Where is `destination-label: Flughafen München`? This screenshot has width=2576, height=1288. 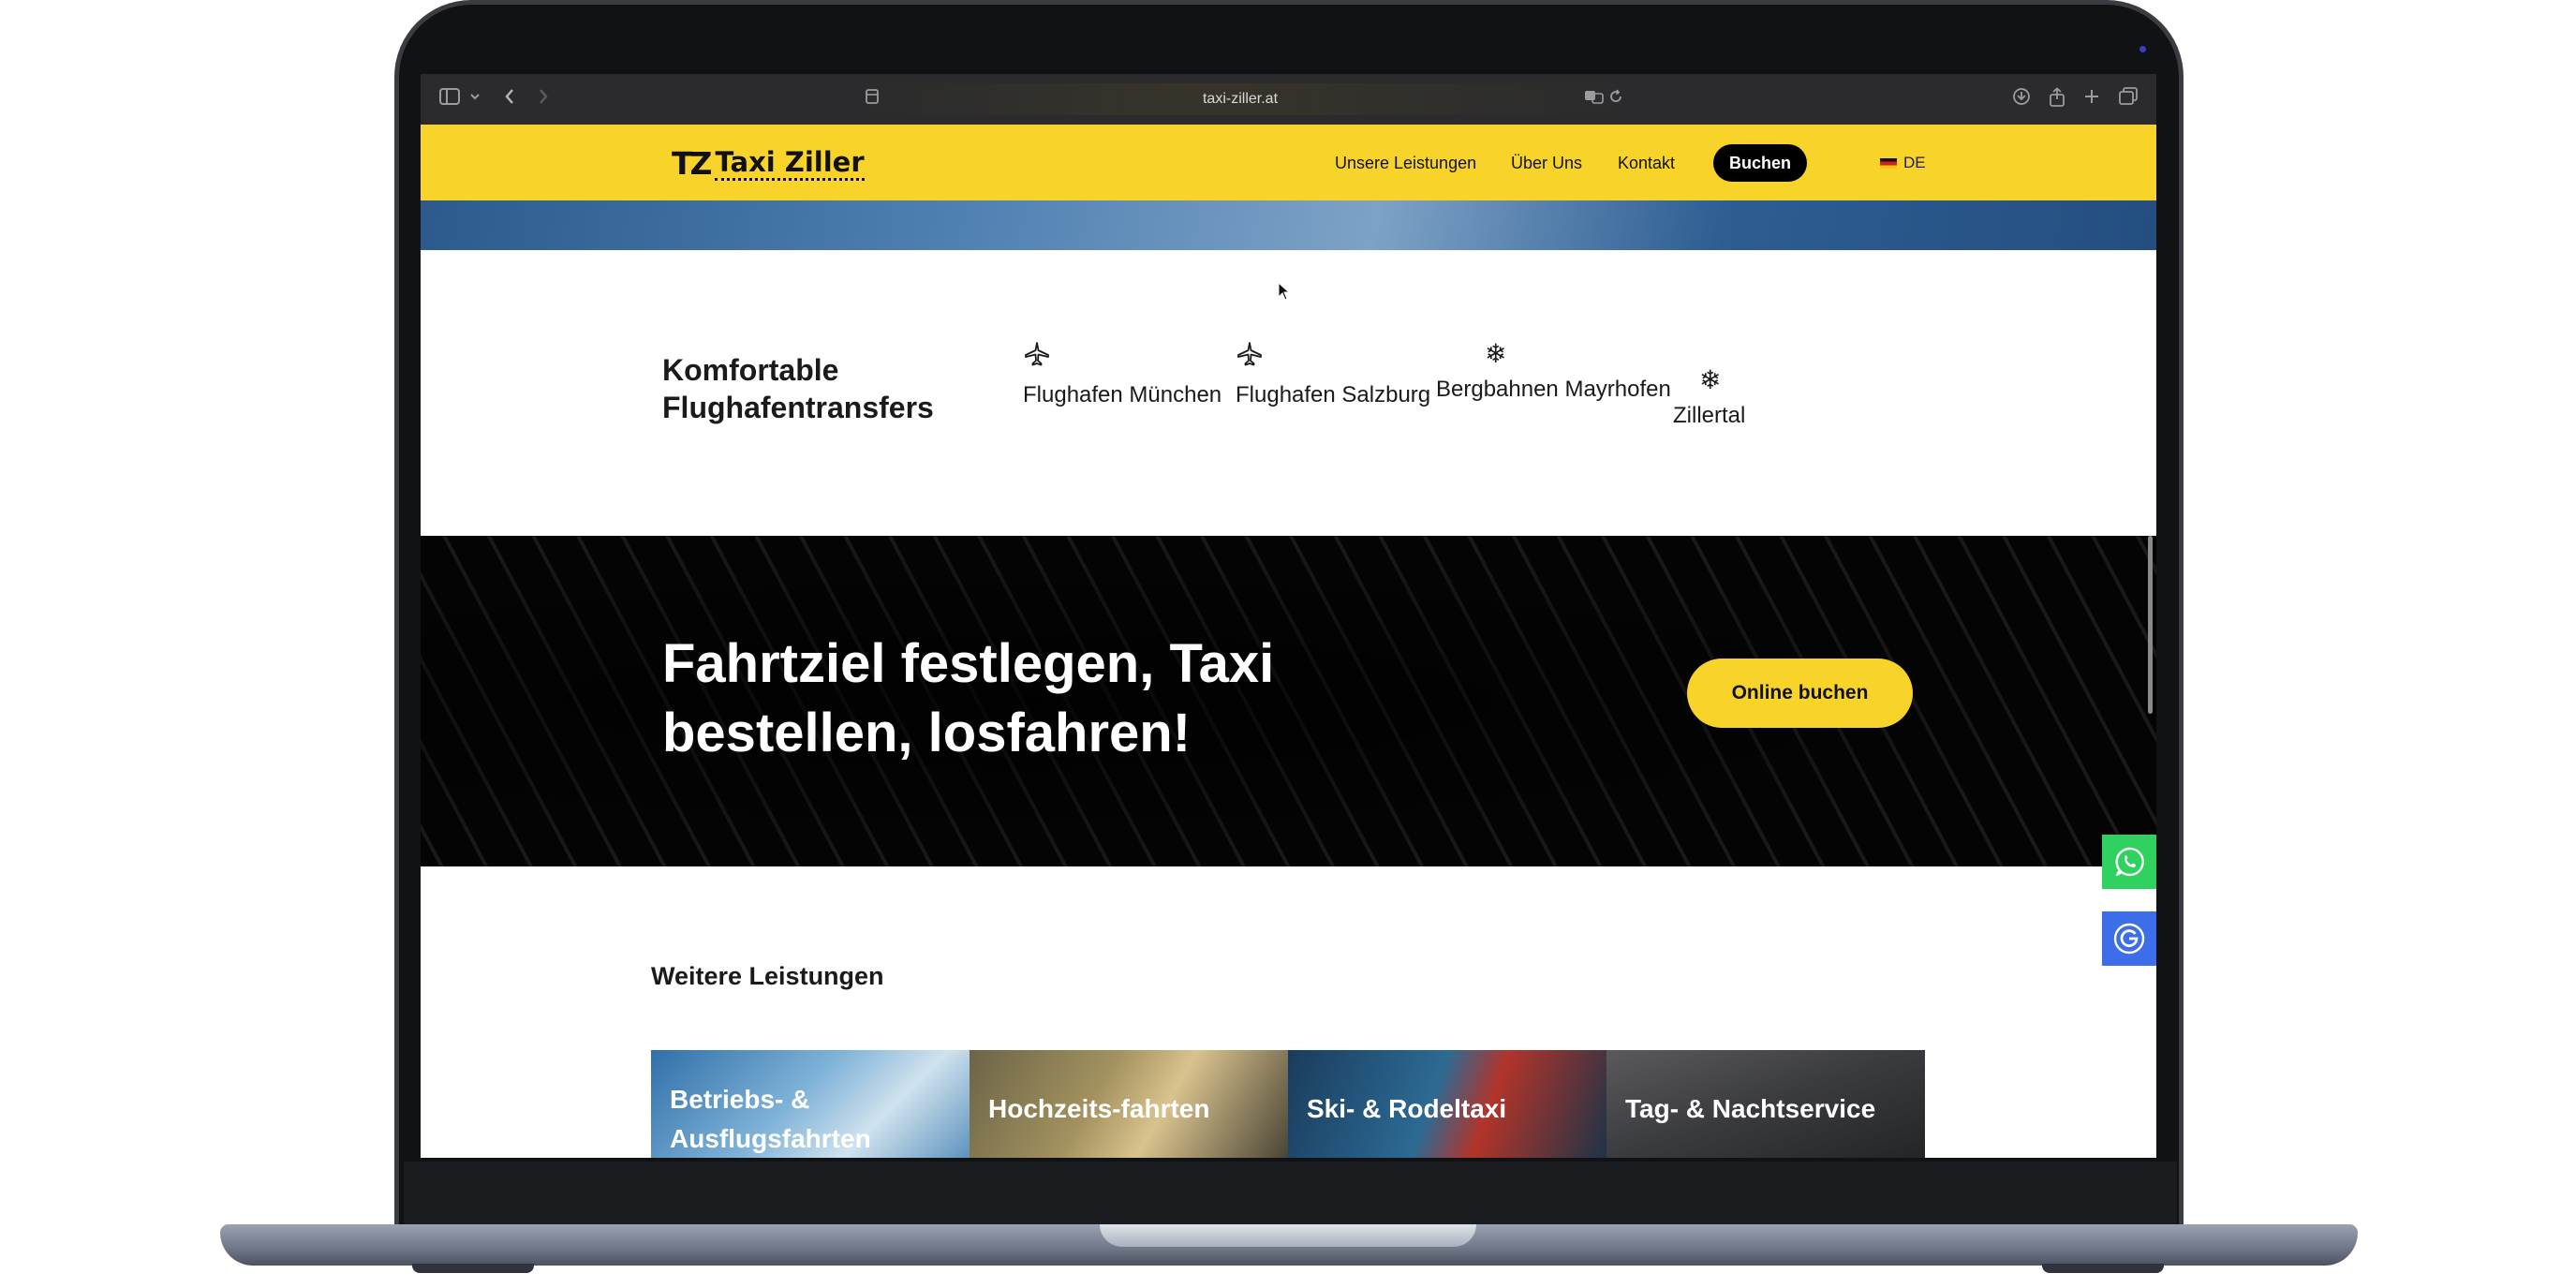 destination-label: Flughafen München is located at coordinates (1123, 395).